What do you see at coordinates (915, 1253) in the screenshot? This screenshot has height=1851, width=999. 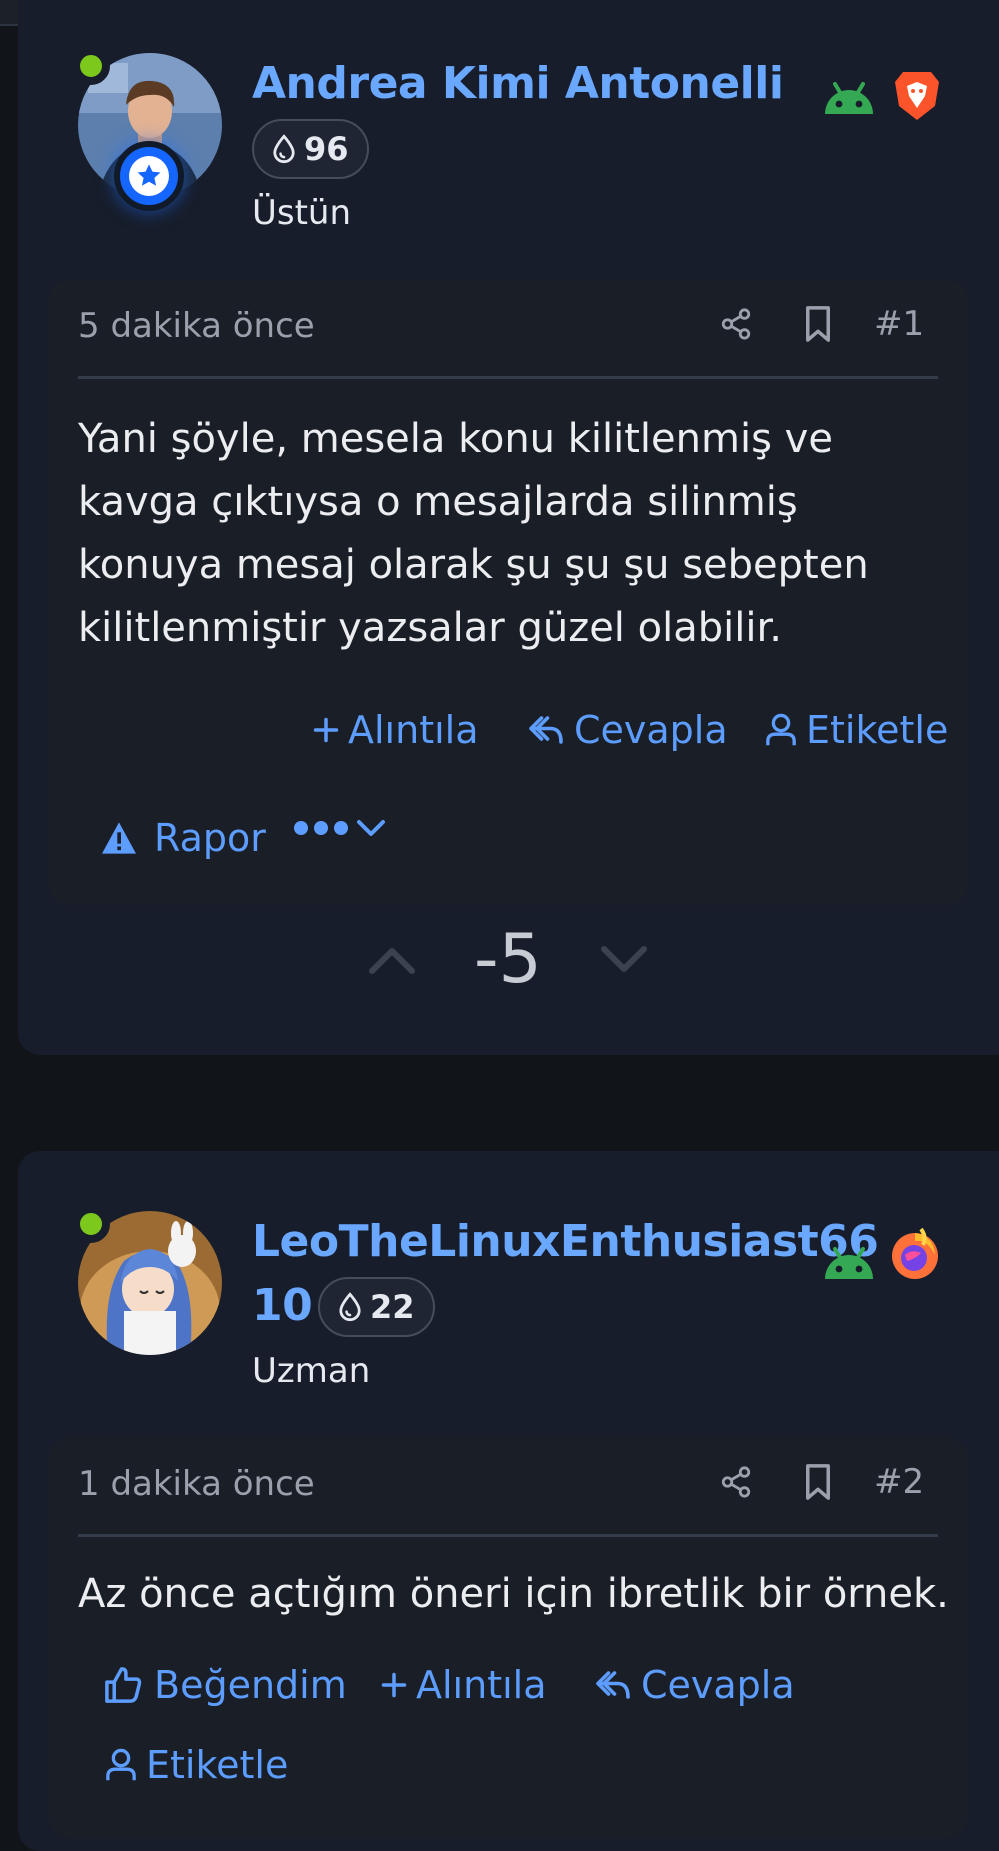 I see `firefox-icon` at bounding box center [915, 1253].